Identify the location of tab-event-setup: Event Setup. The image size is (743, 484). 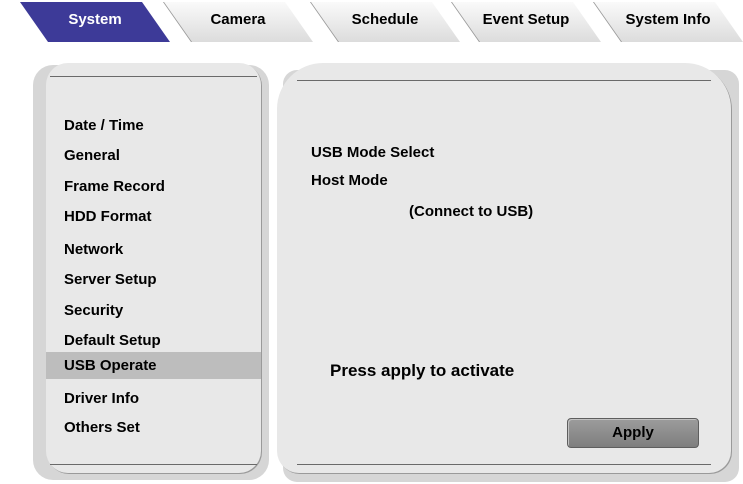
(526, 22).